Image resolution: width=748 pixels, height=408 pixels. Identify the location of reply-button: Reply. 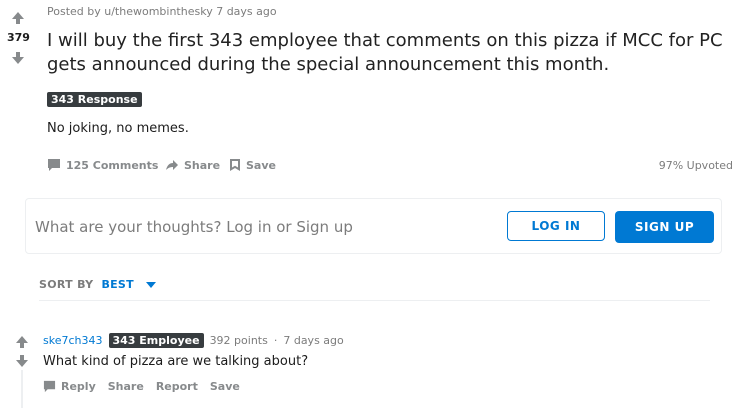
(69, 386).